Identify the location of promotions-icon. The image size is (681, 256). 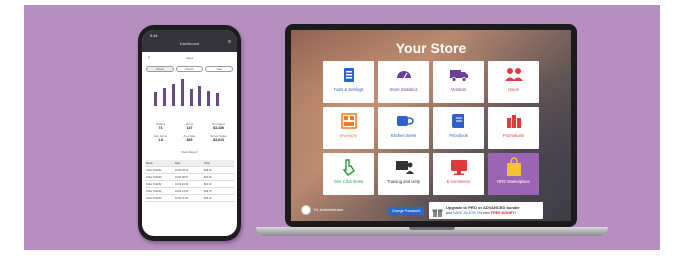
(513, 121).